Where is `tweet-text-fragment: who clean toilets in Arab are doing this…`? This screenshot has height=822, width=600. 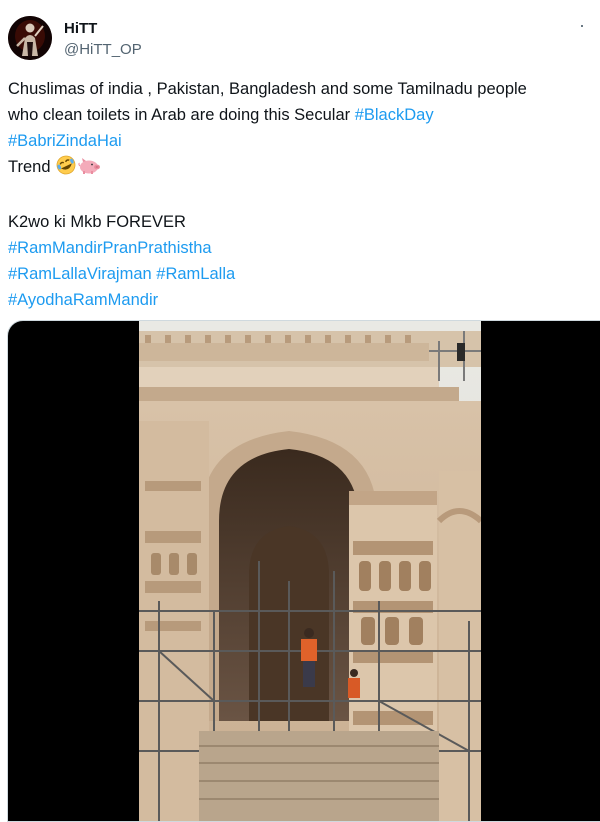 tweet-text-fragment: who clean toilets in Arab are doing this… is located at coordinates (181, 115).